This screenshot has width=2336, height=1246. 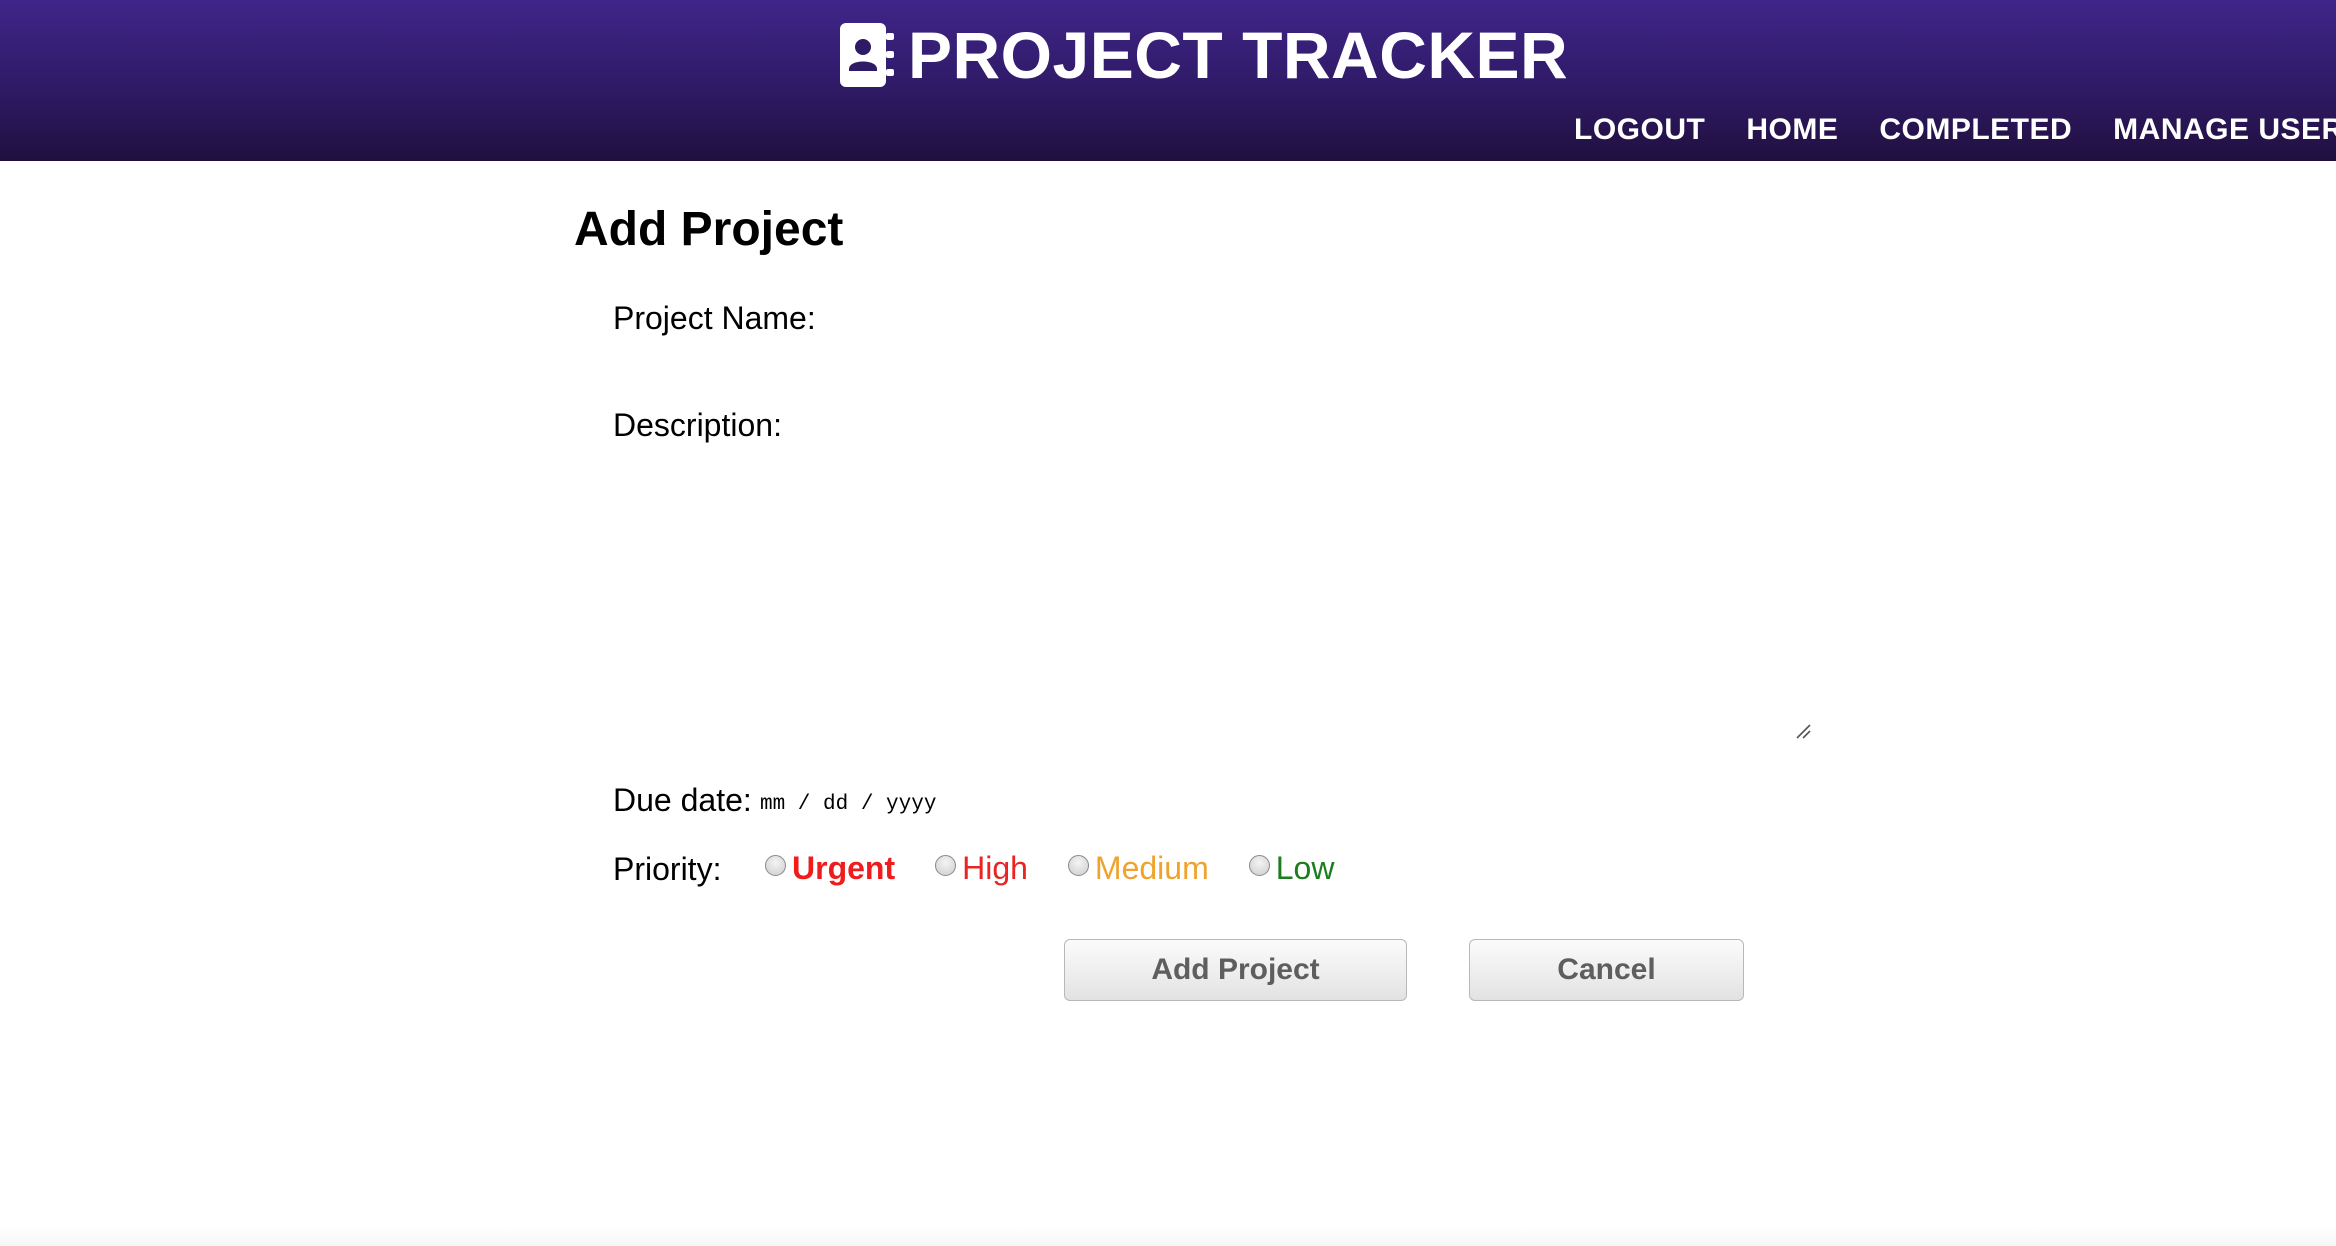 I want to click on app-title: PROJECT TRACKER, so click(x=1238, y=55).